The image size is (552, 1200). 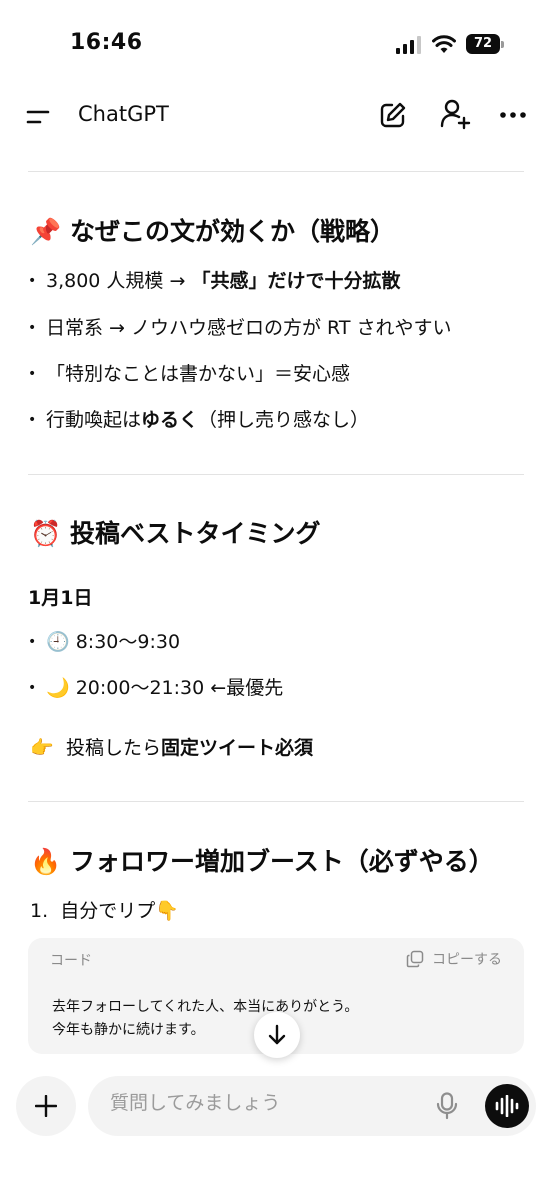 I want to click on list-item-text: 「特別なことは書かない」＝安心感, so click(x=198, y=374).